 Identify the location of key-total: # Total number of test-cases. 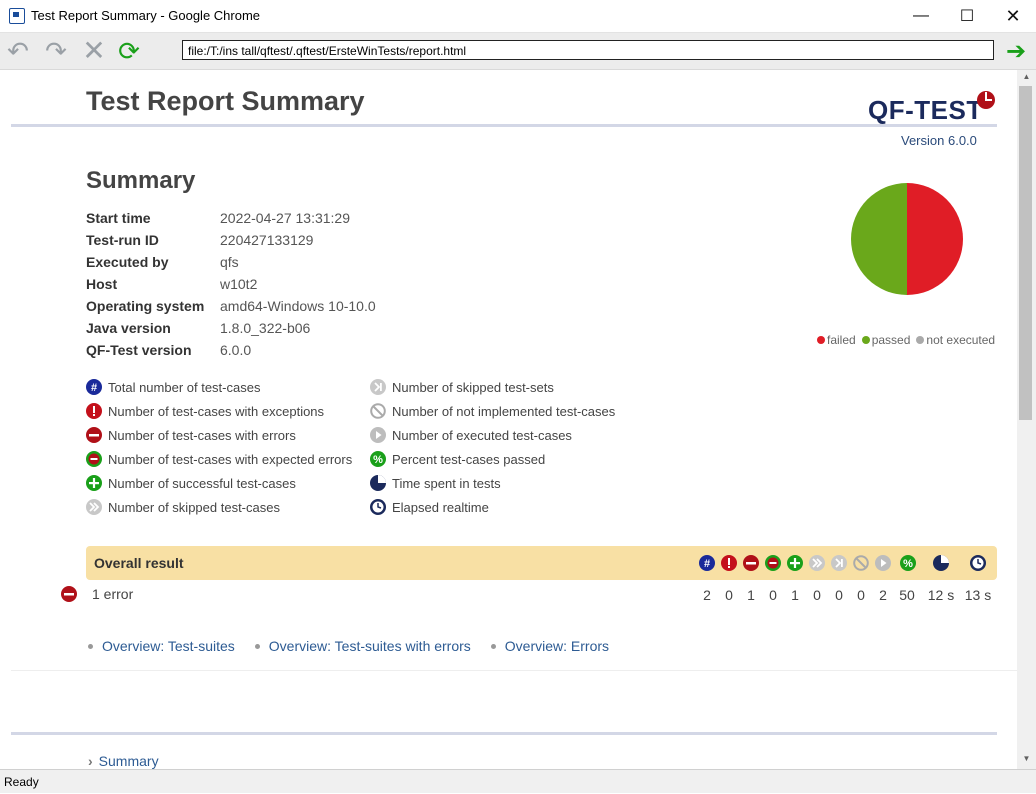
(219, 387).